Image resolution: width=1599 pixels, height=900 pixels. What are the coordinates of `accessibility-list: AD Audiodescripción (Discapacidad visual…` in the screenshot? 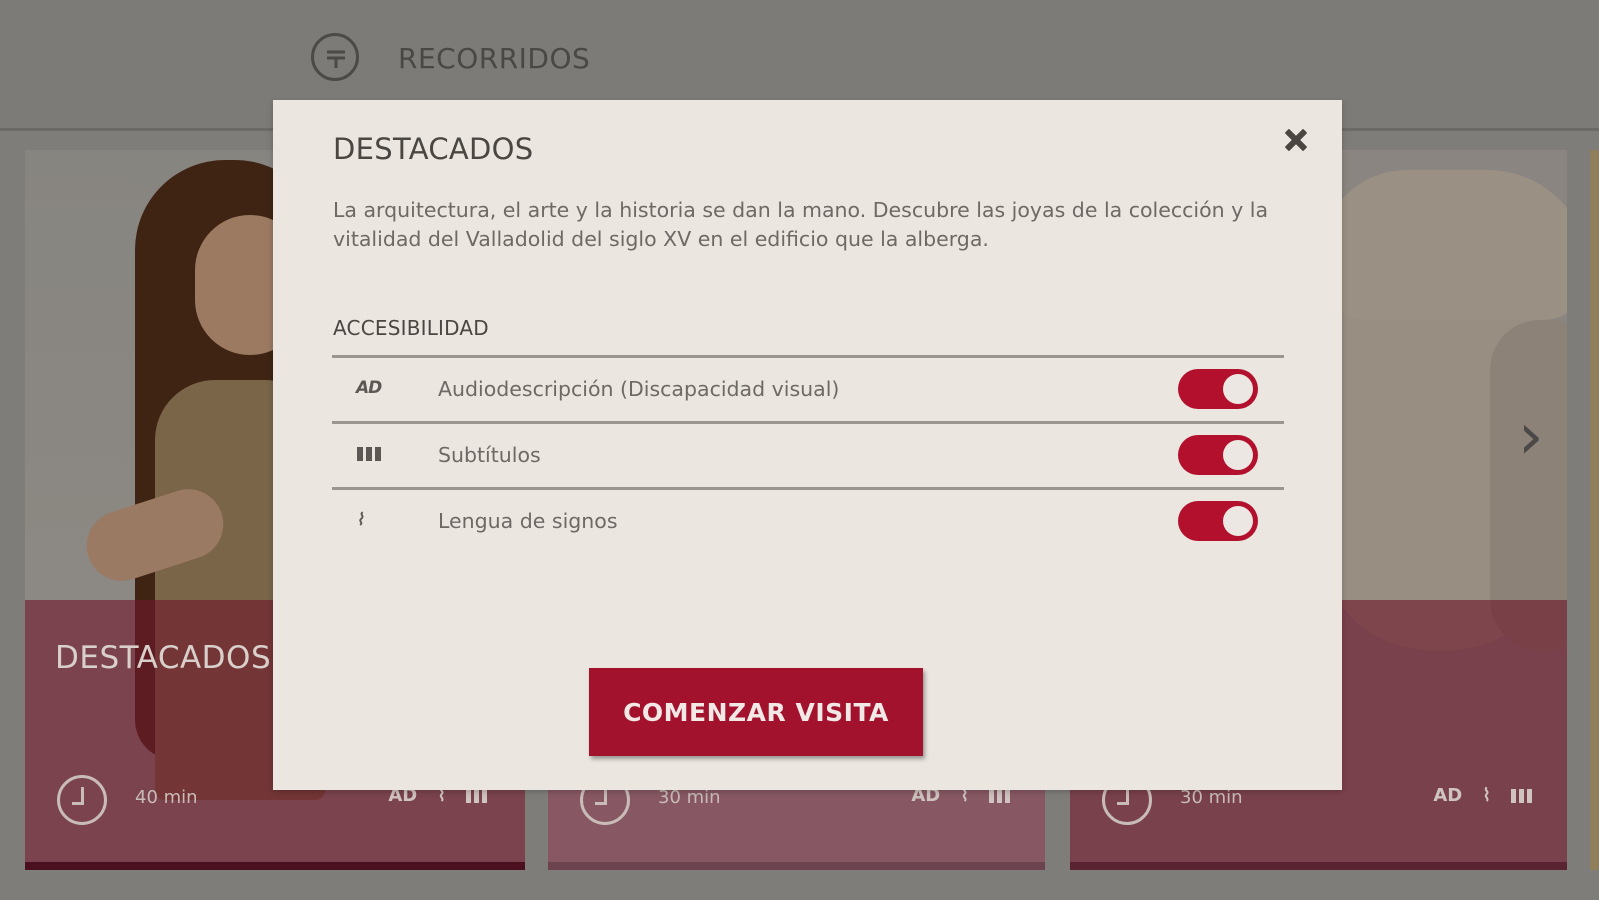 It's located at (808, 454).